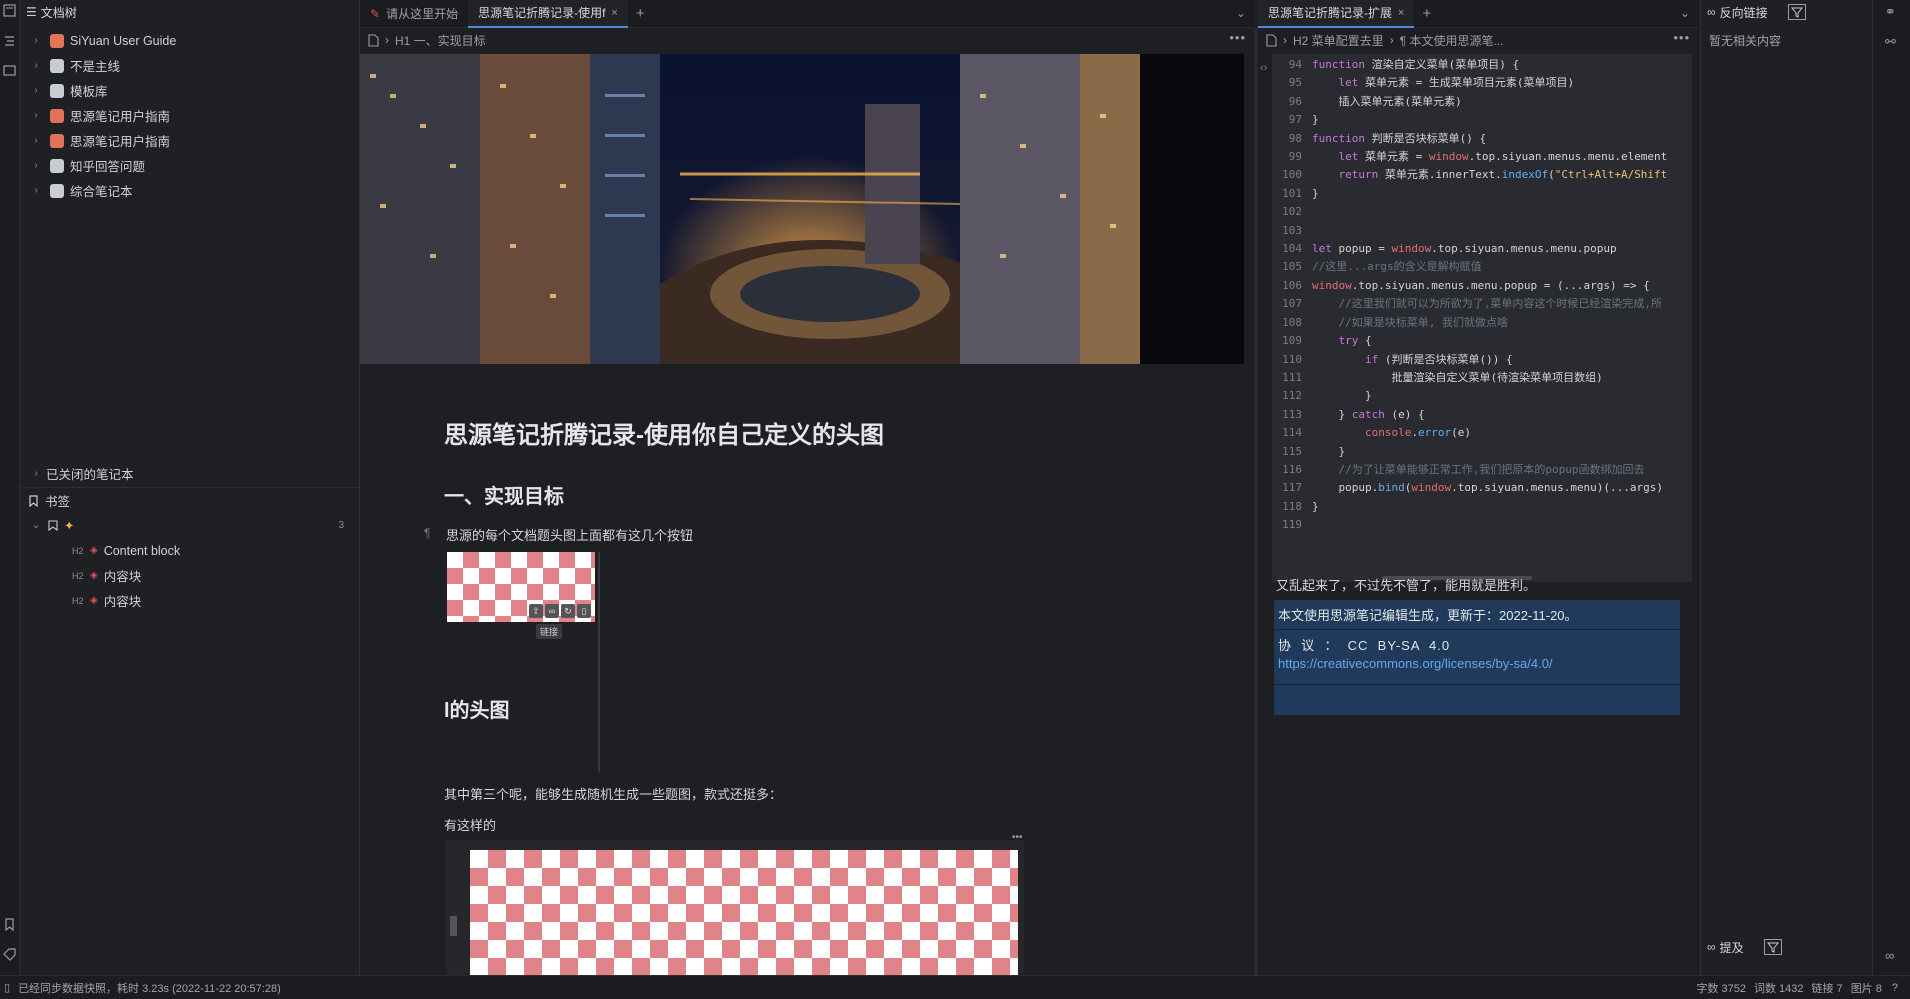 This screenshot has width=1910, height=999. Describe the element at coordinates (744, 912) in the screenshot. I see `checker-banner-image` at that location.